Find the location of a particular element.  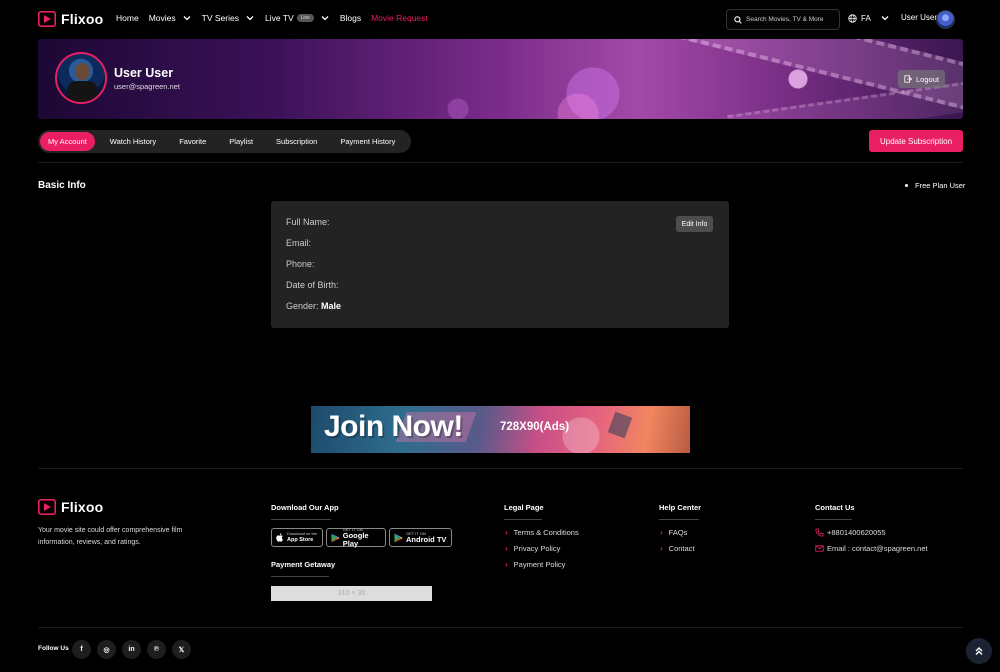

info-gender: Gender: Male is located at coordinates (313, 306).